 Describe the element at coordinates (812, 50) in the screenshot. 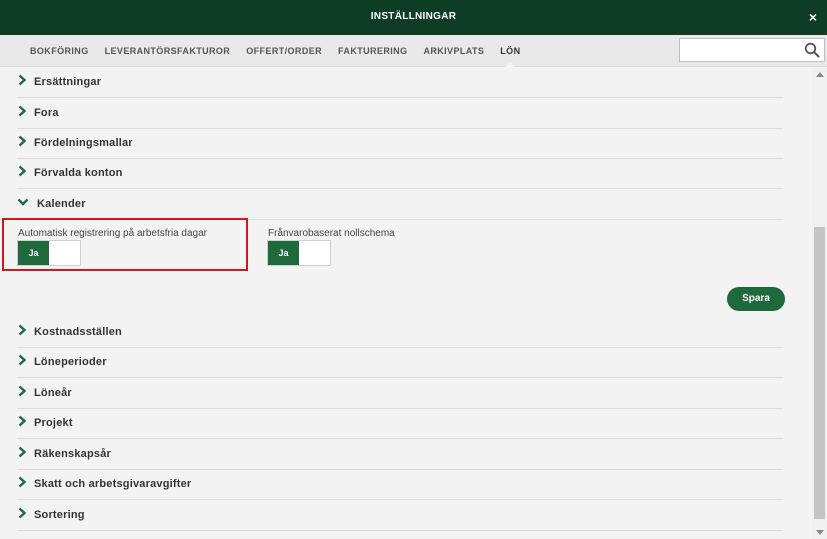

I see `search-icon` at that location.